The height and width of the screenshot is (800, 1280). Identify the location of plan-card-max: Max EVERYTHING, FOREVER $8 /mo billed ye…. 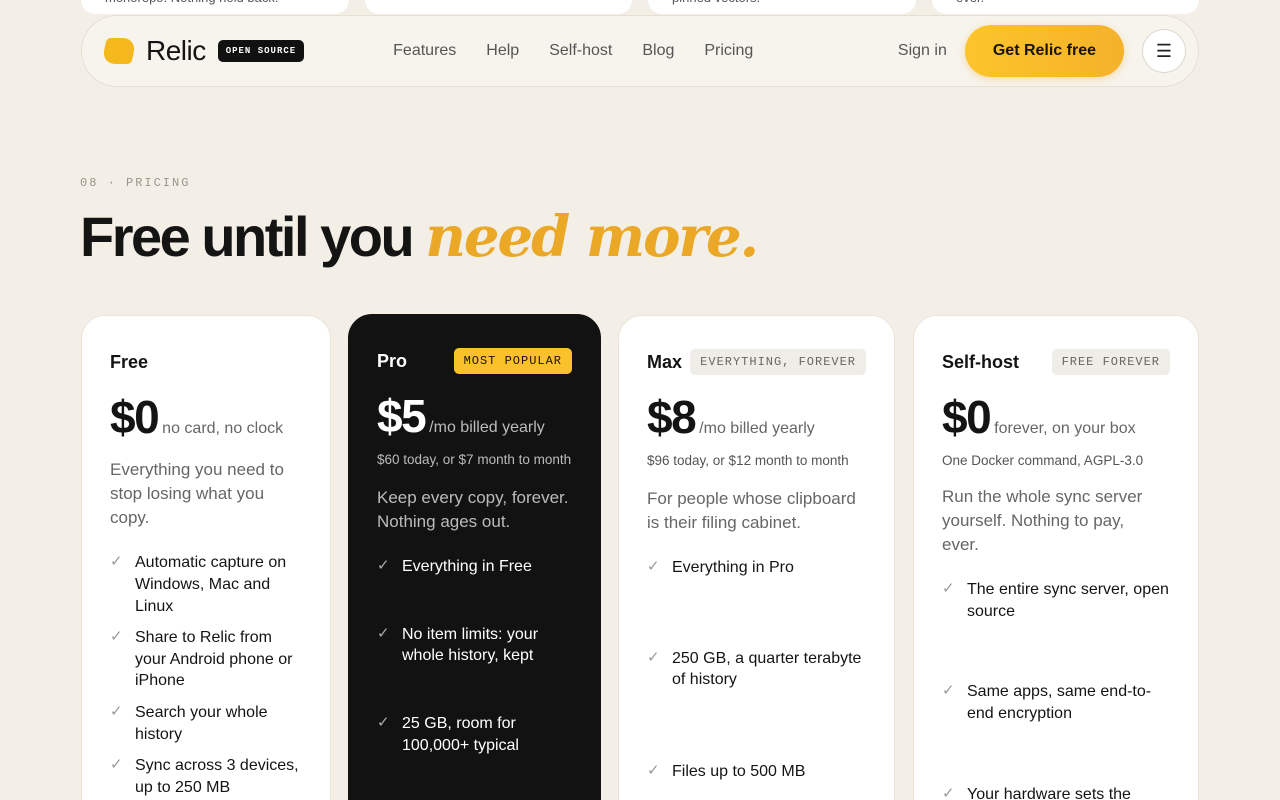
(756, 557).